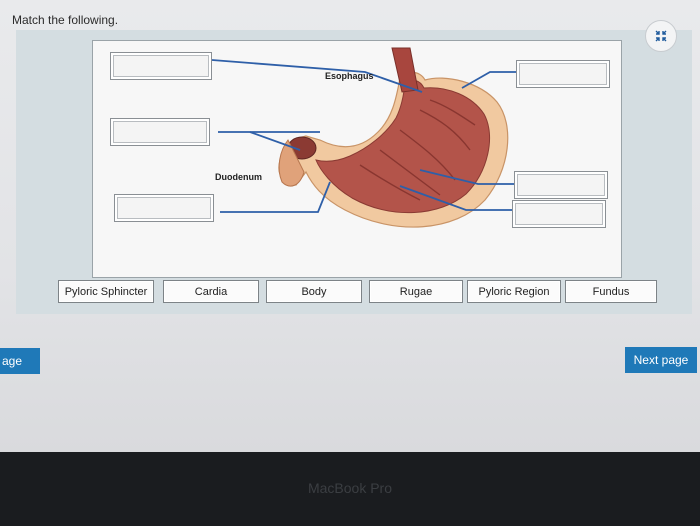 The width and height of the screenshot is (700, 526). What do you see at coordinates (559, 214) in the screenshot?
I see `drop-box-bottom-right` at bounding box center [559, 214].